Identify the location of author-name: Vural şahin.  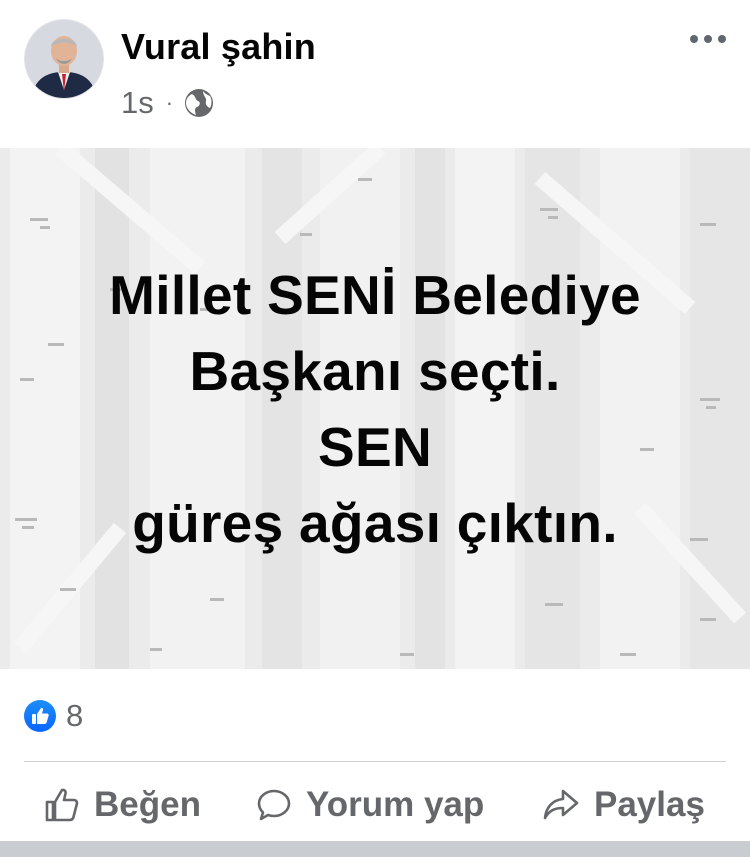
(218, 47).